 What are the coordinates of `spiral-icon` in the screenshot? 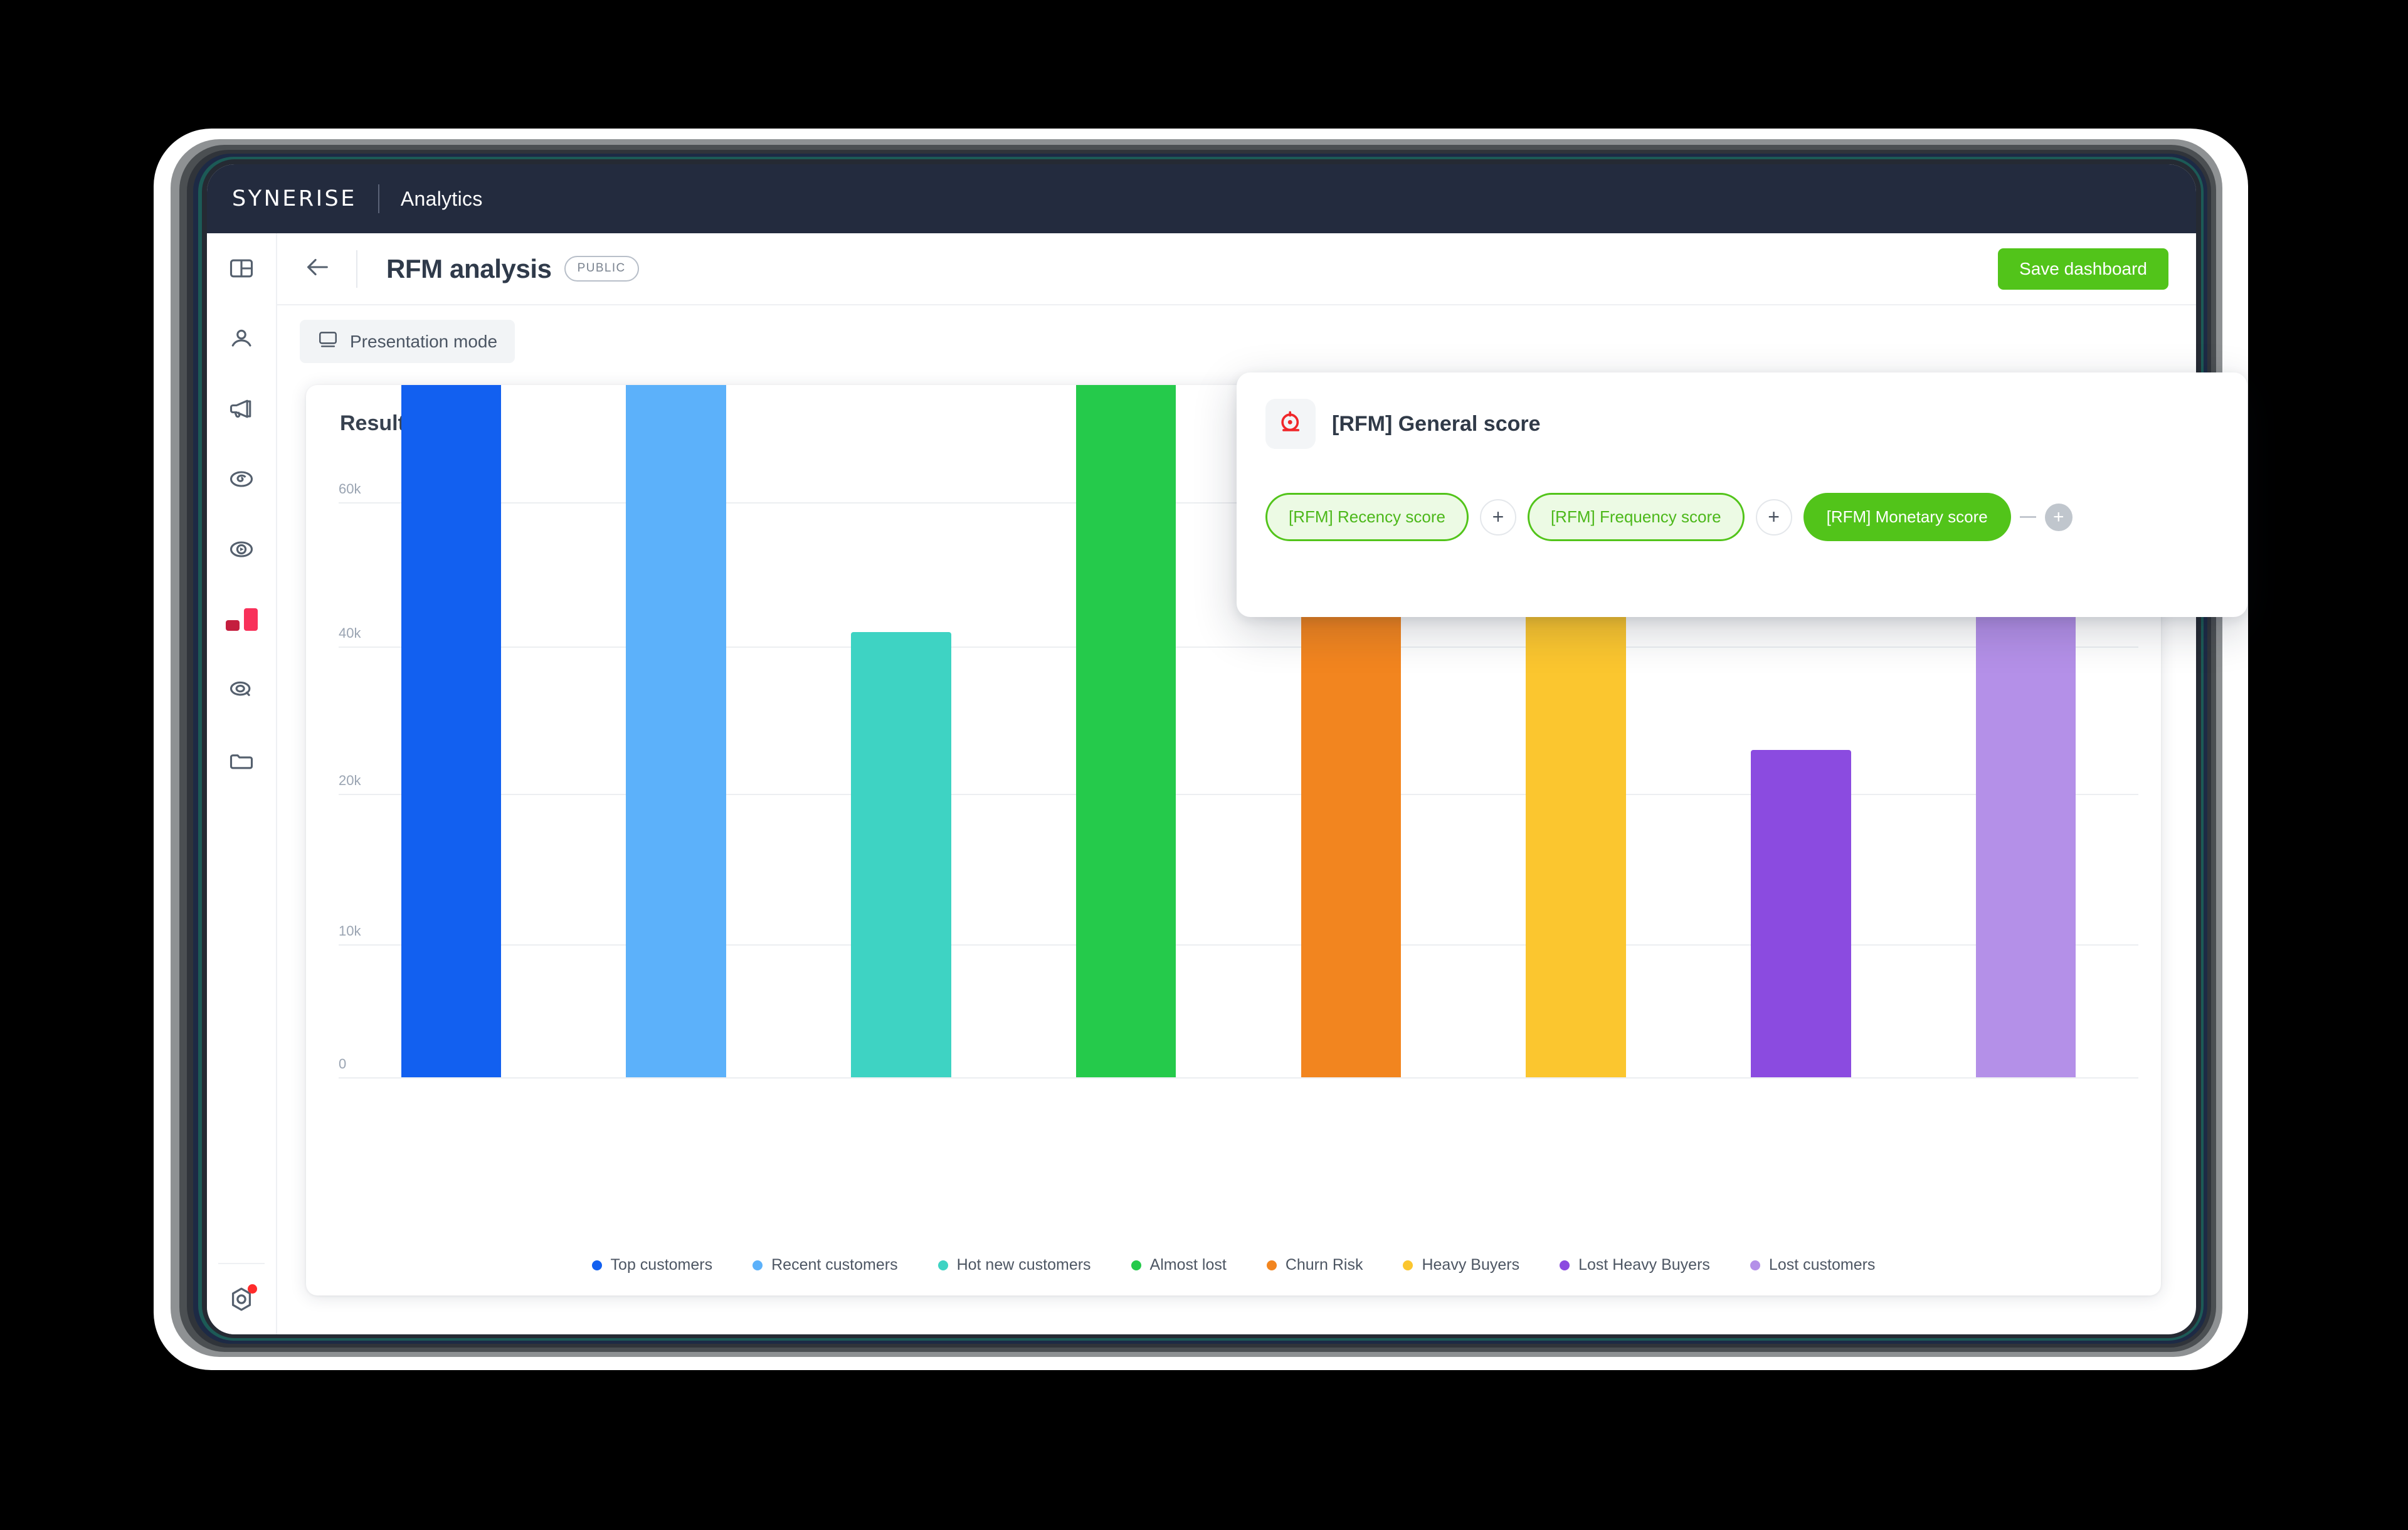 It's located at (242, 479).